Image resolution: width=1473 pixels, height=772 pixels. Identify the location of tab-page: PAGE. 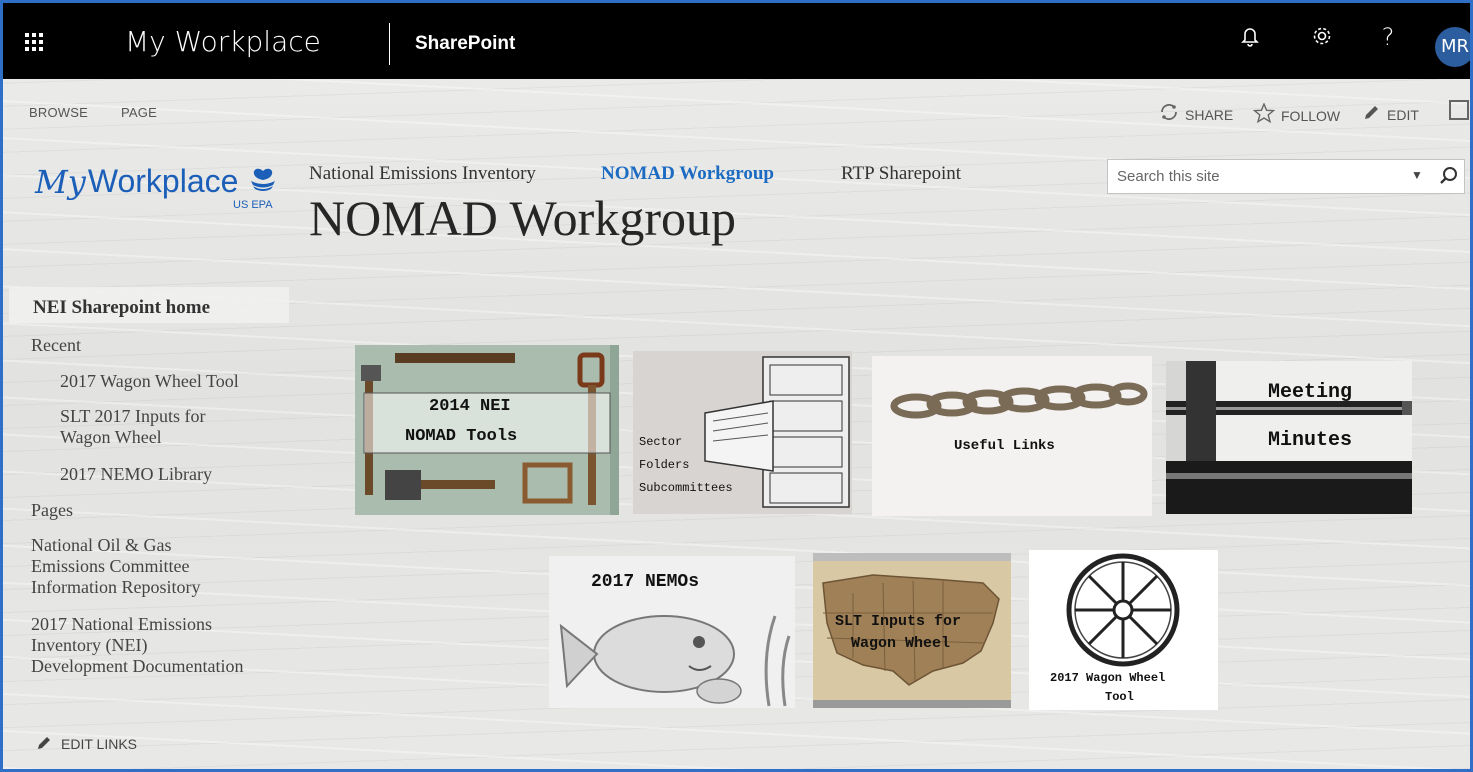
(139, 112).